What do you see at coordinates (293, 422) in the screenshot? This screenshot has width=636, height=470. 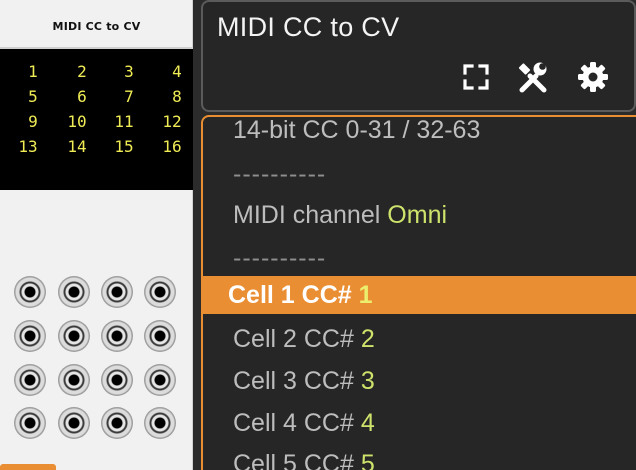 I see `menu-item-label: Cell 4 CC#` at bounding box center [293, 422].